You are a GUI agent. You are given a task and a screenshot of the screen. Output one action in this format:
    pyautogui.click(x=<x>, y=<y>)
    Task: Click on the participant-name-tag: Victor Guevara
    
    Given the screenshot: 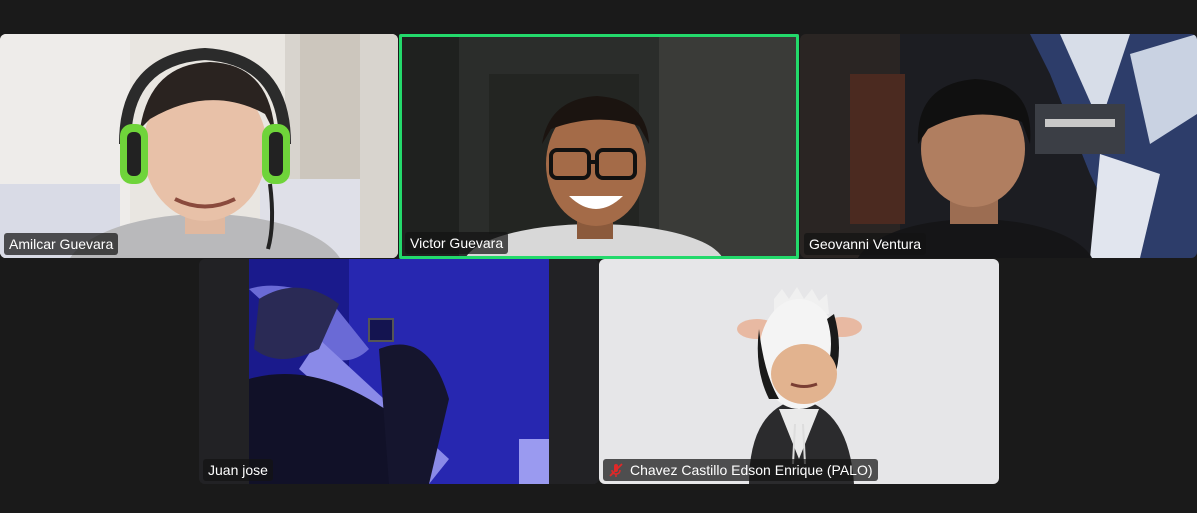 What is the action you would take?
    pyautogui.click(x=457, y=243)
    